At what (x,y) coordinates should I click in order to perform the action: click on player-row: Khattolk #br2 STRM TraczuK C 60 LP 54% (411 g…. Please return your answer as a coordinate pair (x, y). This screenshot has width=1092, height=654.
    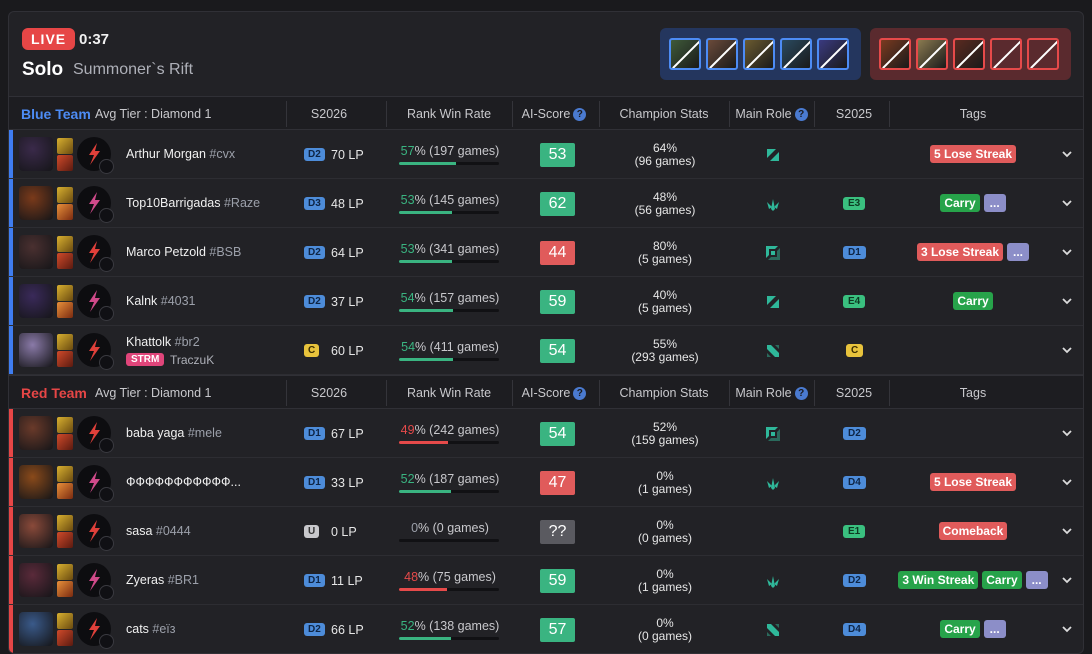
    Looking at the image, I should click on (546, 350).